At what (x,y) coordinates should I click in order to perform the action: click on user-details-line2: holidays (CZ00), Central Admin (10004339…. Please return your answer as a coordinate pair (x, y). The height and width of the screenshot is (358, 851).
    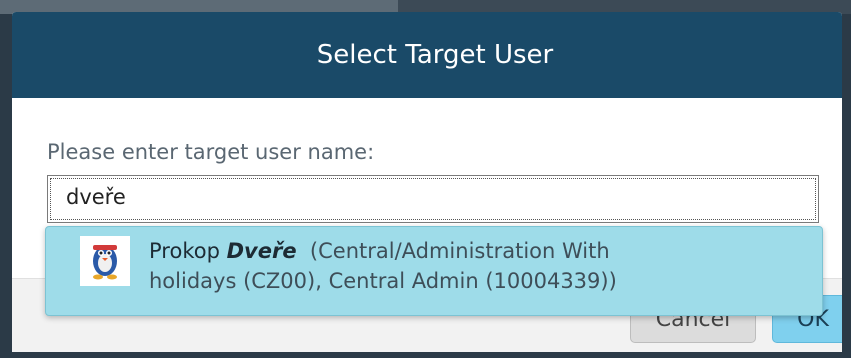
    Looking at the image, I should click on (383, 281).